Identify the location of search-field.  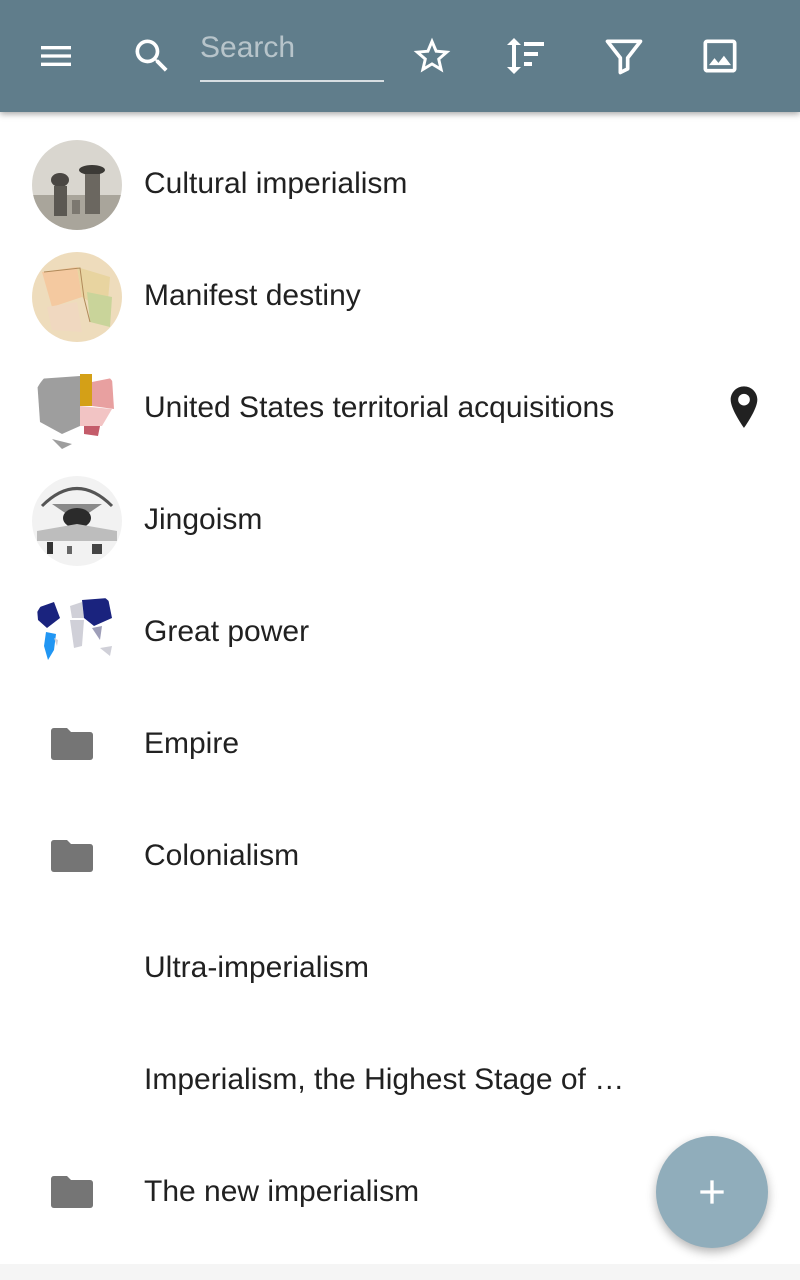
(292, 52).